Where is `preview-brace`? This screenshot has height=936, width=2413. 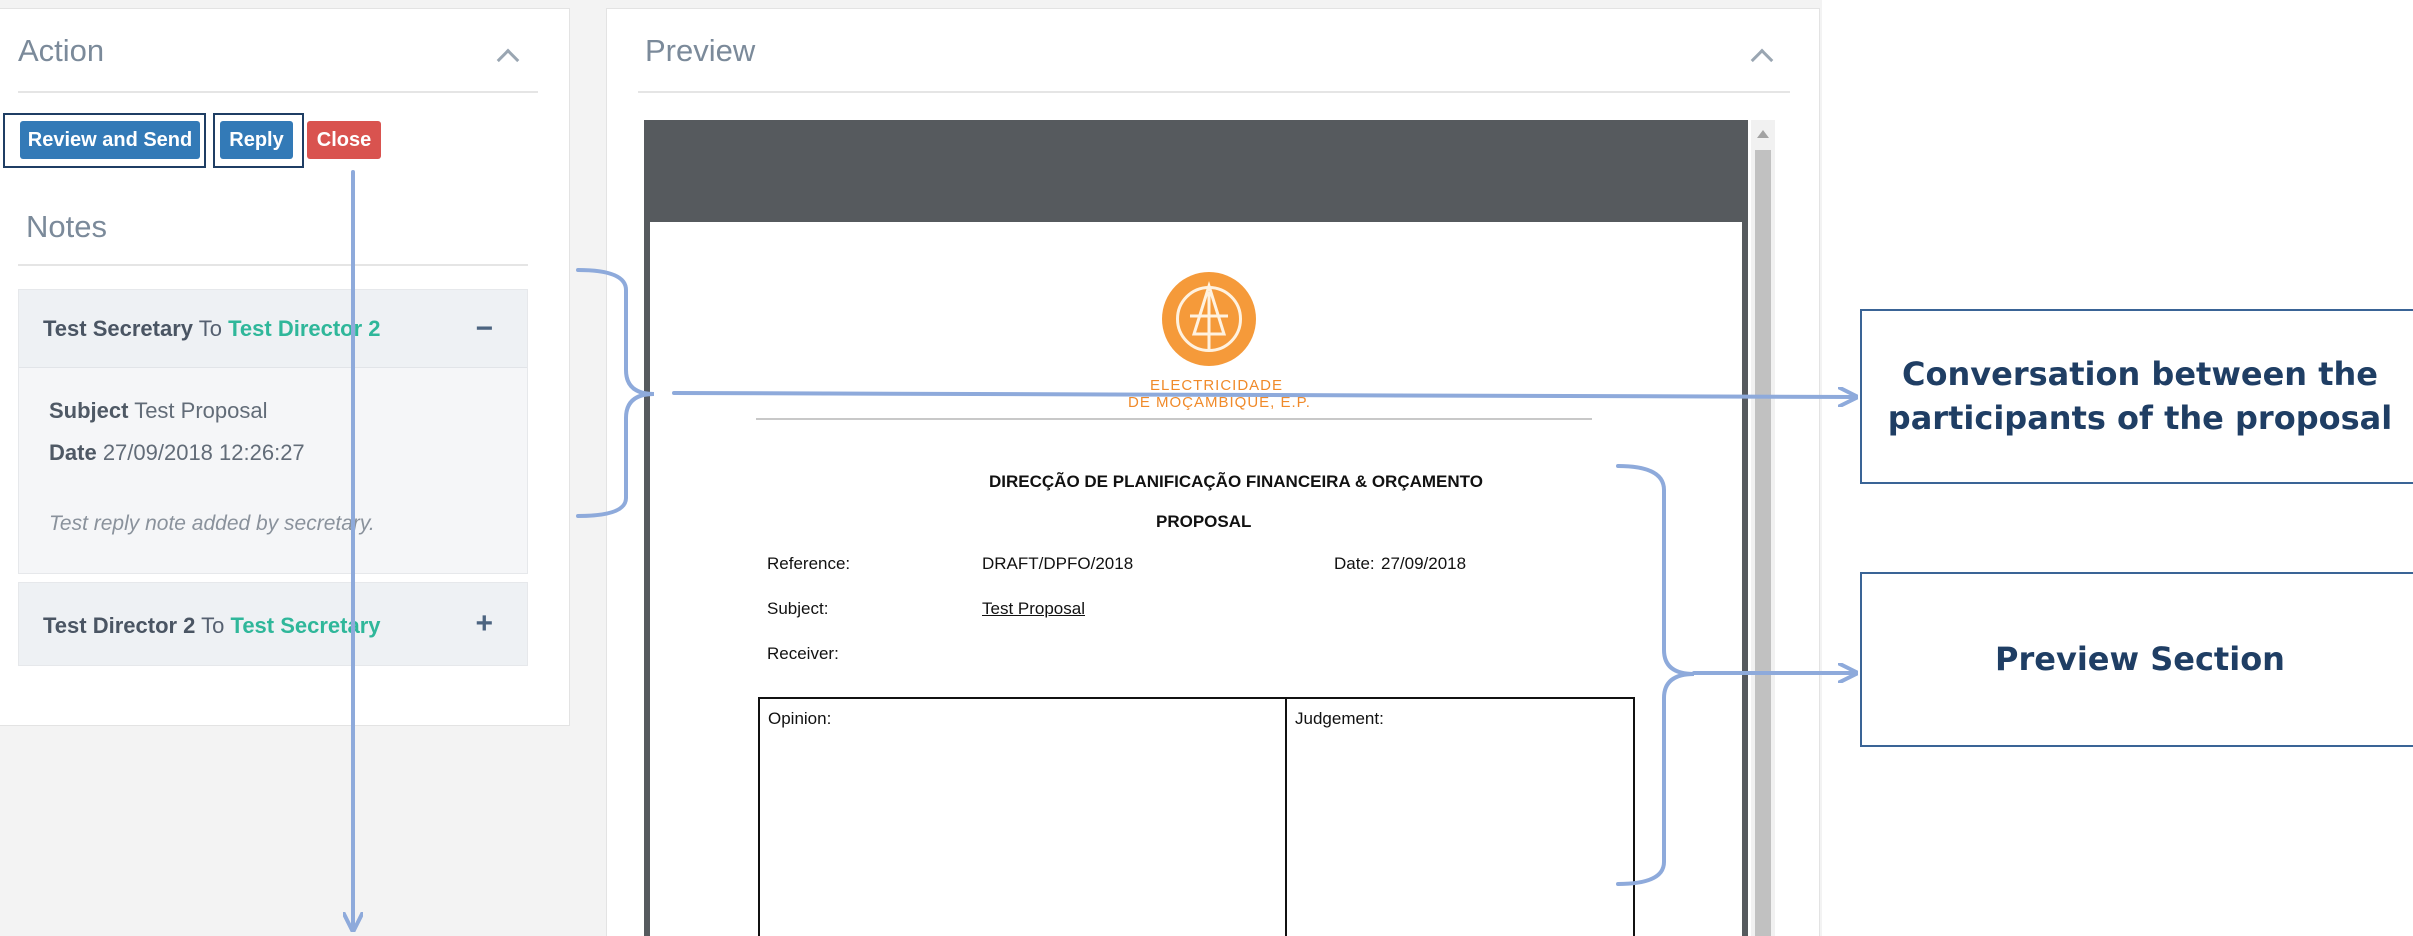
preview-brace is located at coordinates (1655, 675).